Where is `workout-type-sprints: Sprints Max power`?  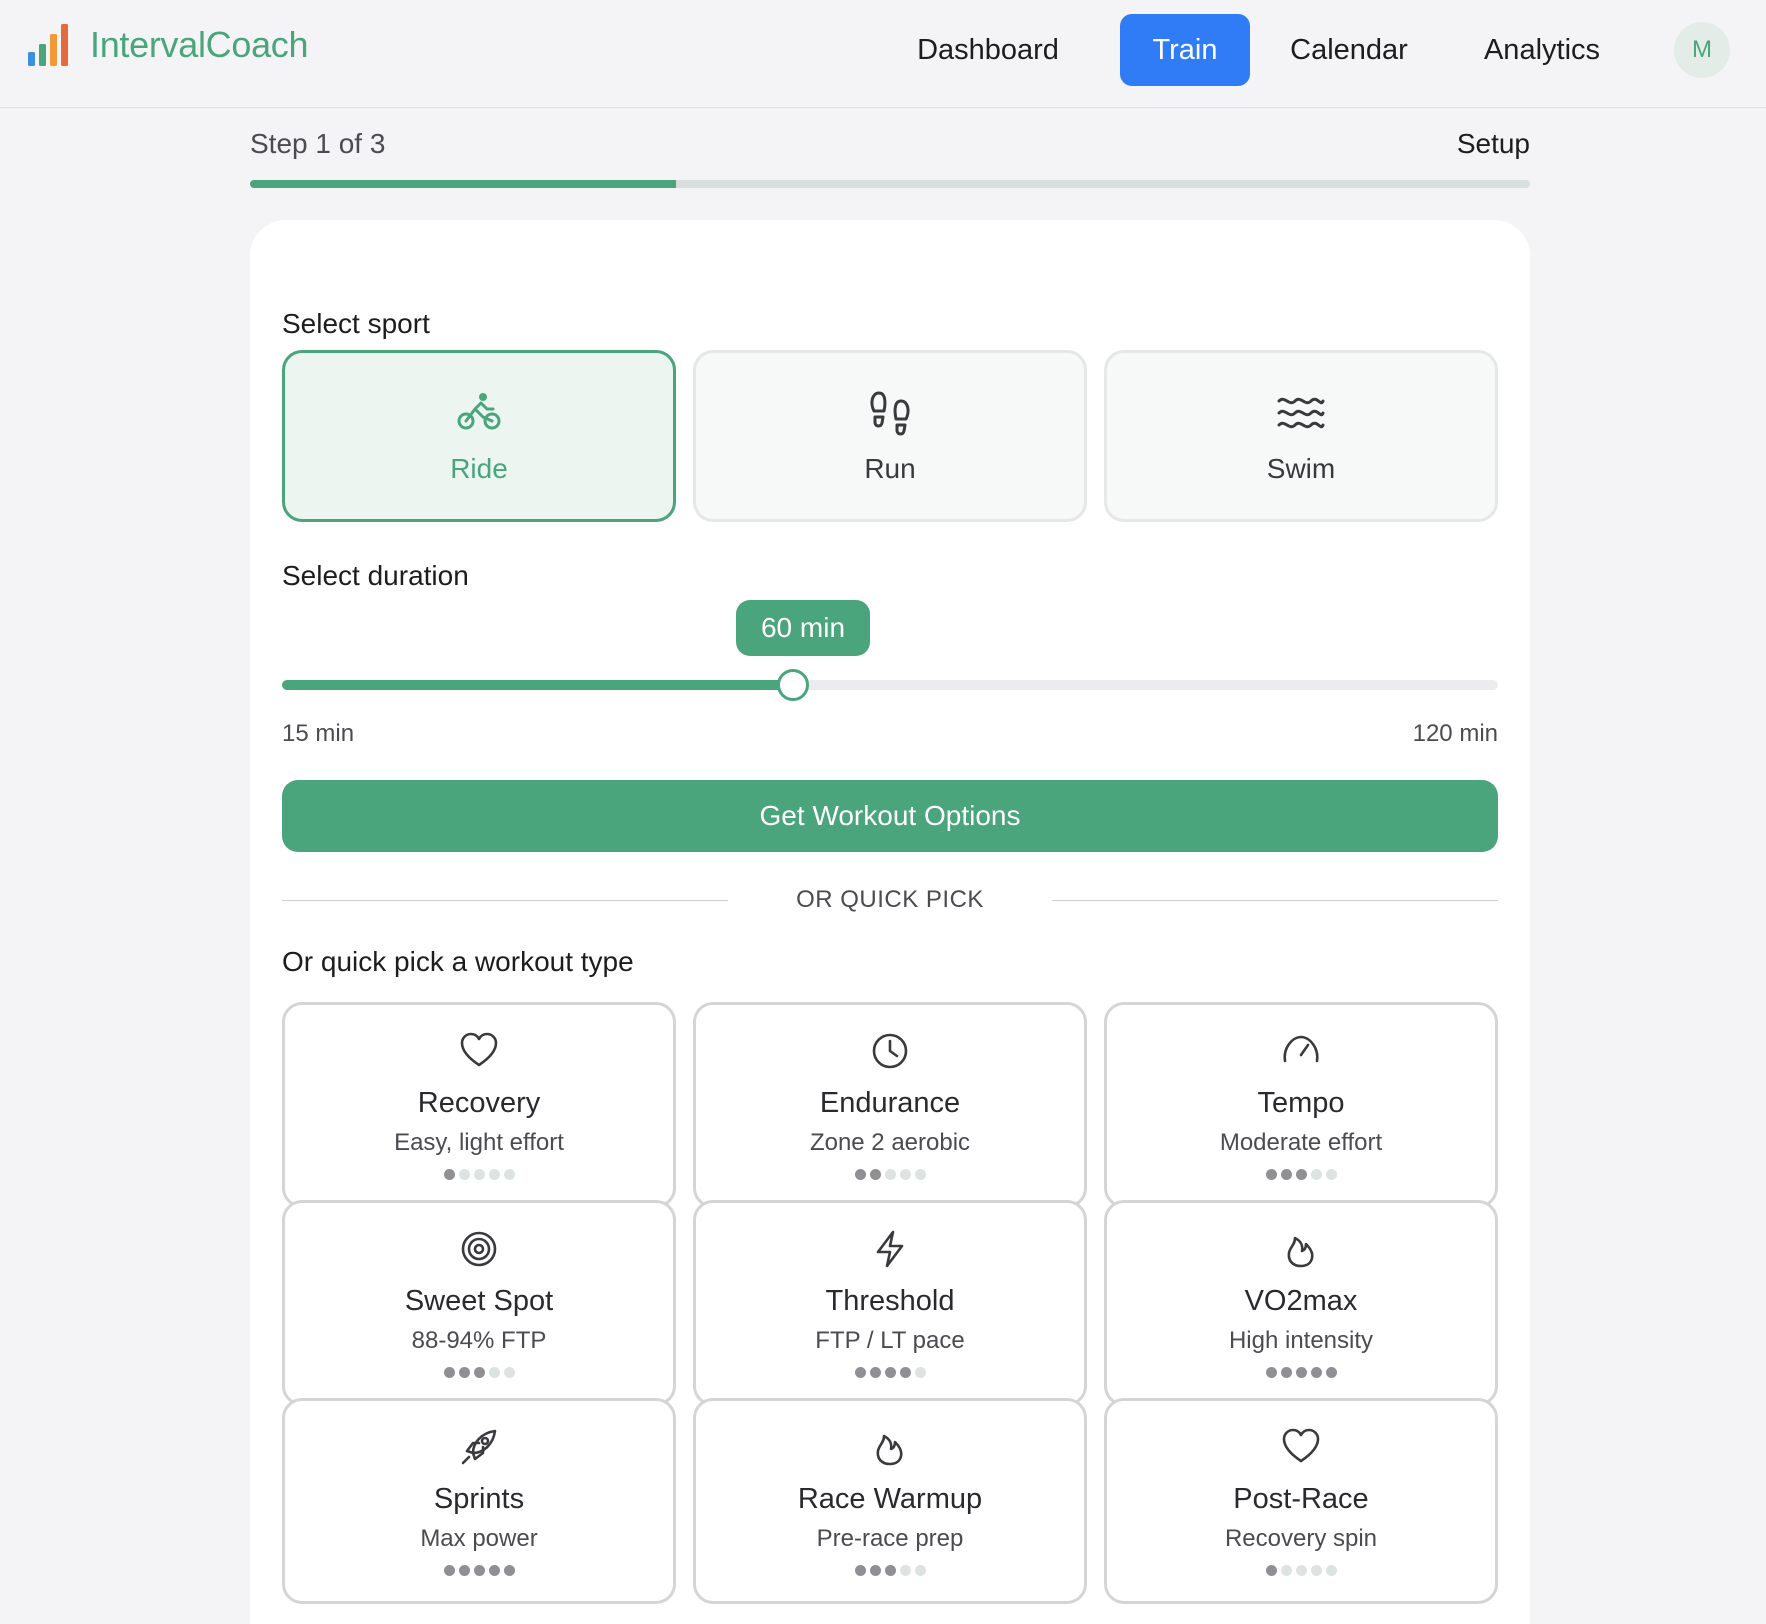
workout-type-sprints: Sprints Max power is located at coordinates (479, 1501).